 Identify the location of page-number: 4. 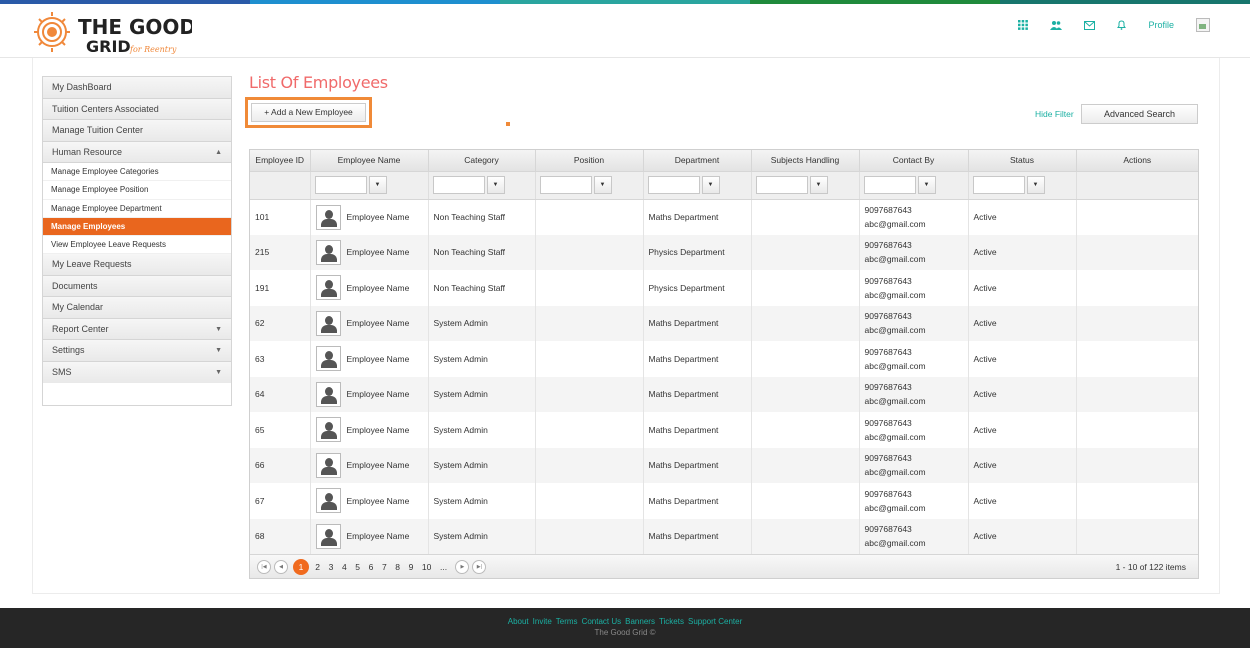
(344, 567).